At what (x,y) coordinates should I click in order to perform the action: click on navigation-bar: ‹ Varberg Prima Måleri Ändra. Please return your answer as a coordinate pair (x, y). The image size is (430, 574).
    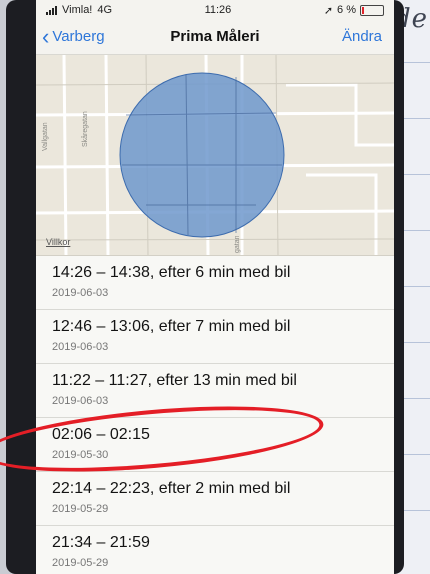
    Looking at the image, I should click on (215, 37).